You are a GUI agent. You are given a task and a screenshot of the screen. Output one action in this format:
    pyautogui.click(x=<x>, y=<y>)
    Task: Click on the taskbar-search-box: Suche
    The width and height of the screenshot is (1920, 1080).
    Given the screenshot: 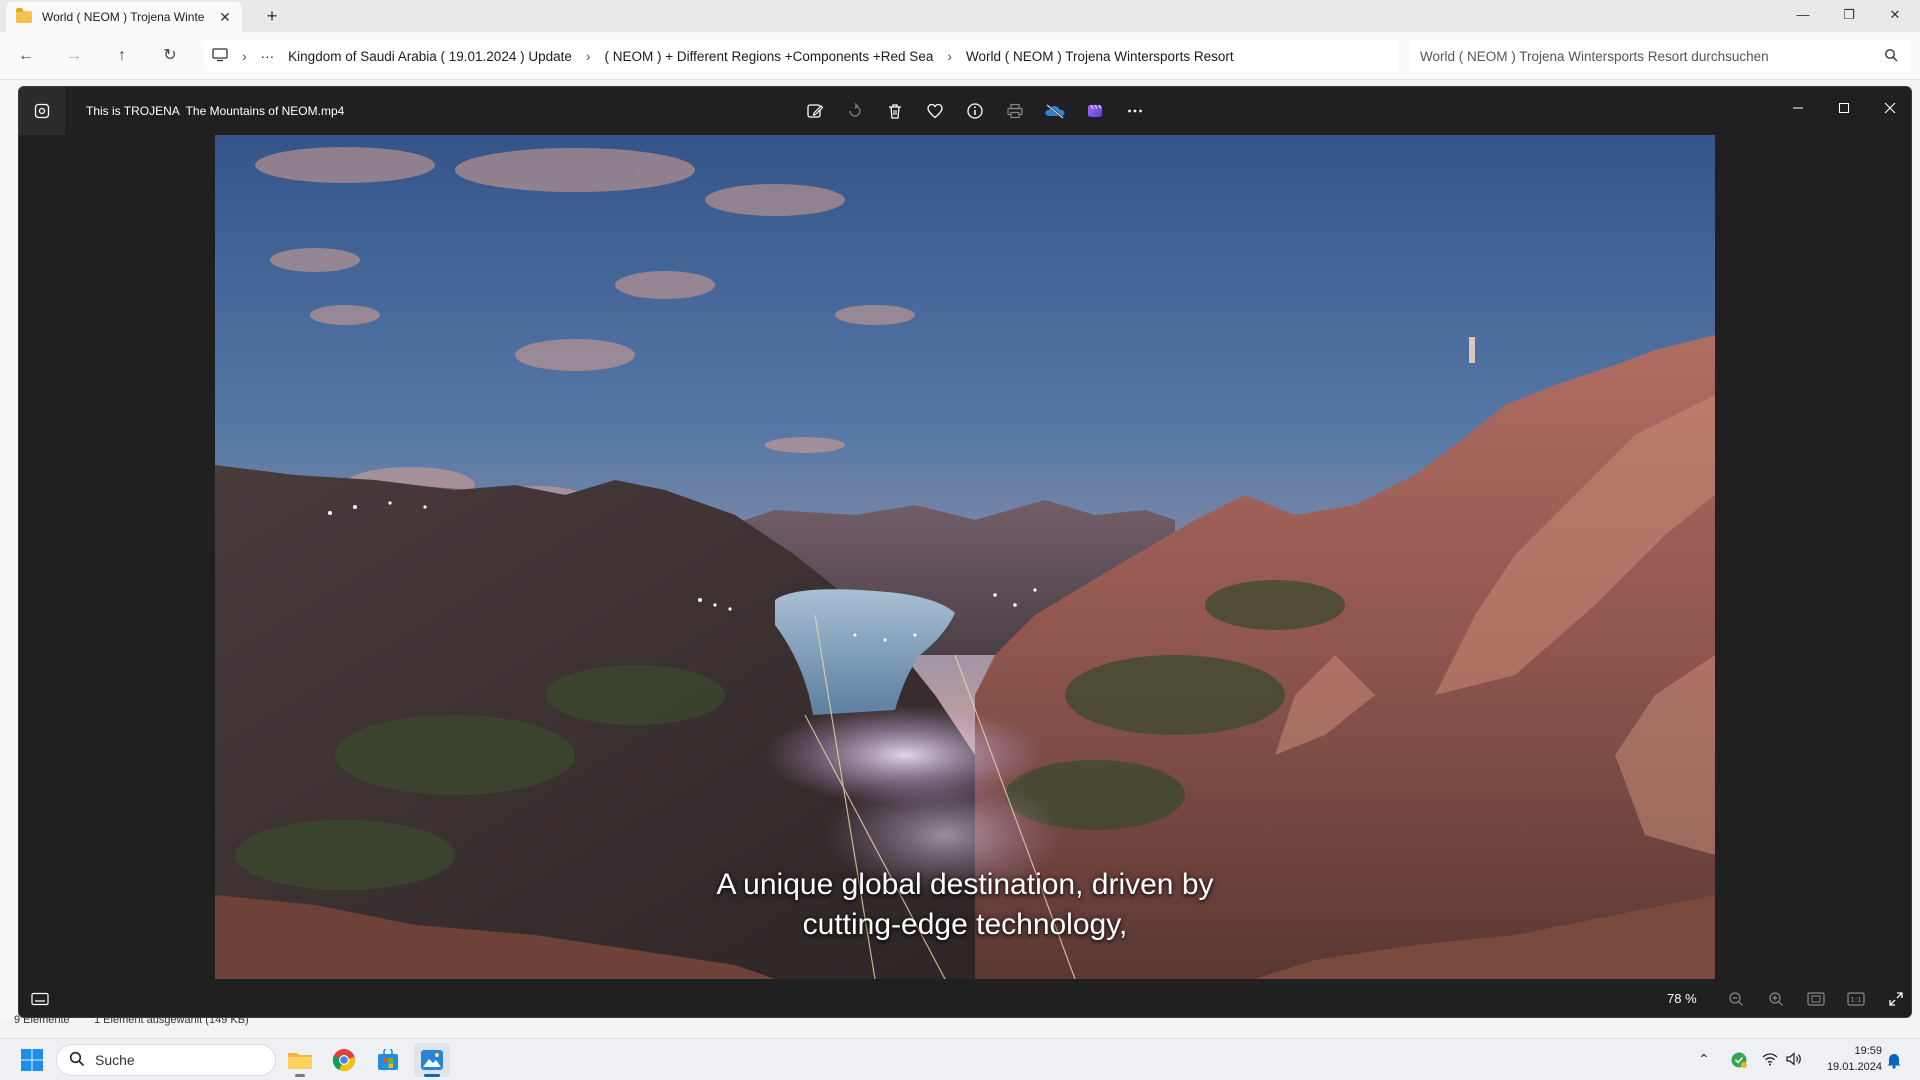 What is the action you would take?
    pyautogui.click(x=166, y=1060)
    